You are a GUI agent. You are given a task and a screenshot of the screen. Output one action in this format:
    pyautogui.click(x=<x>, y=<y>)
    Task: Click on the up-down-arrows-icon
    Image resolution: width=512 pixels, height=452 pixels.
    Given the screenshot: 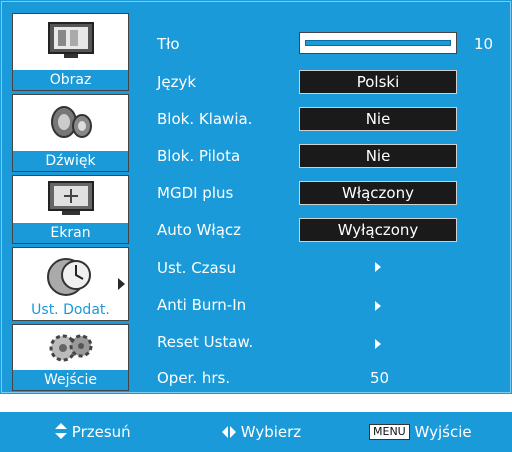 What is the action you would take?
    pyautogui.click(x=61, y=431)
    